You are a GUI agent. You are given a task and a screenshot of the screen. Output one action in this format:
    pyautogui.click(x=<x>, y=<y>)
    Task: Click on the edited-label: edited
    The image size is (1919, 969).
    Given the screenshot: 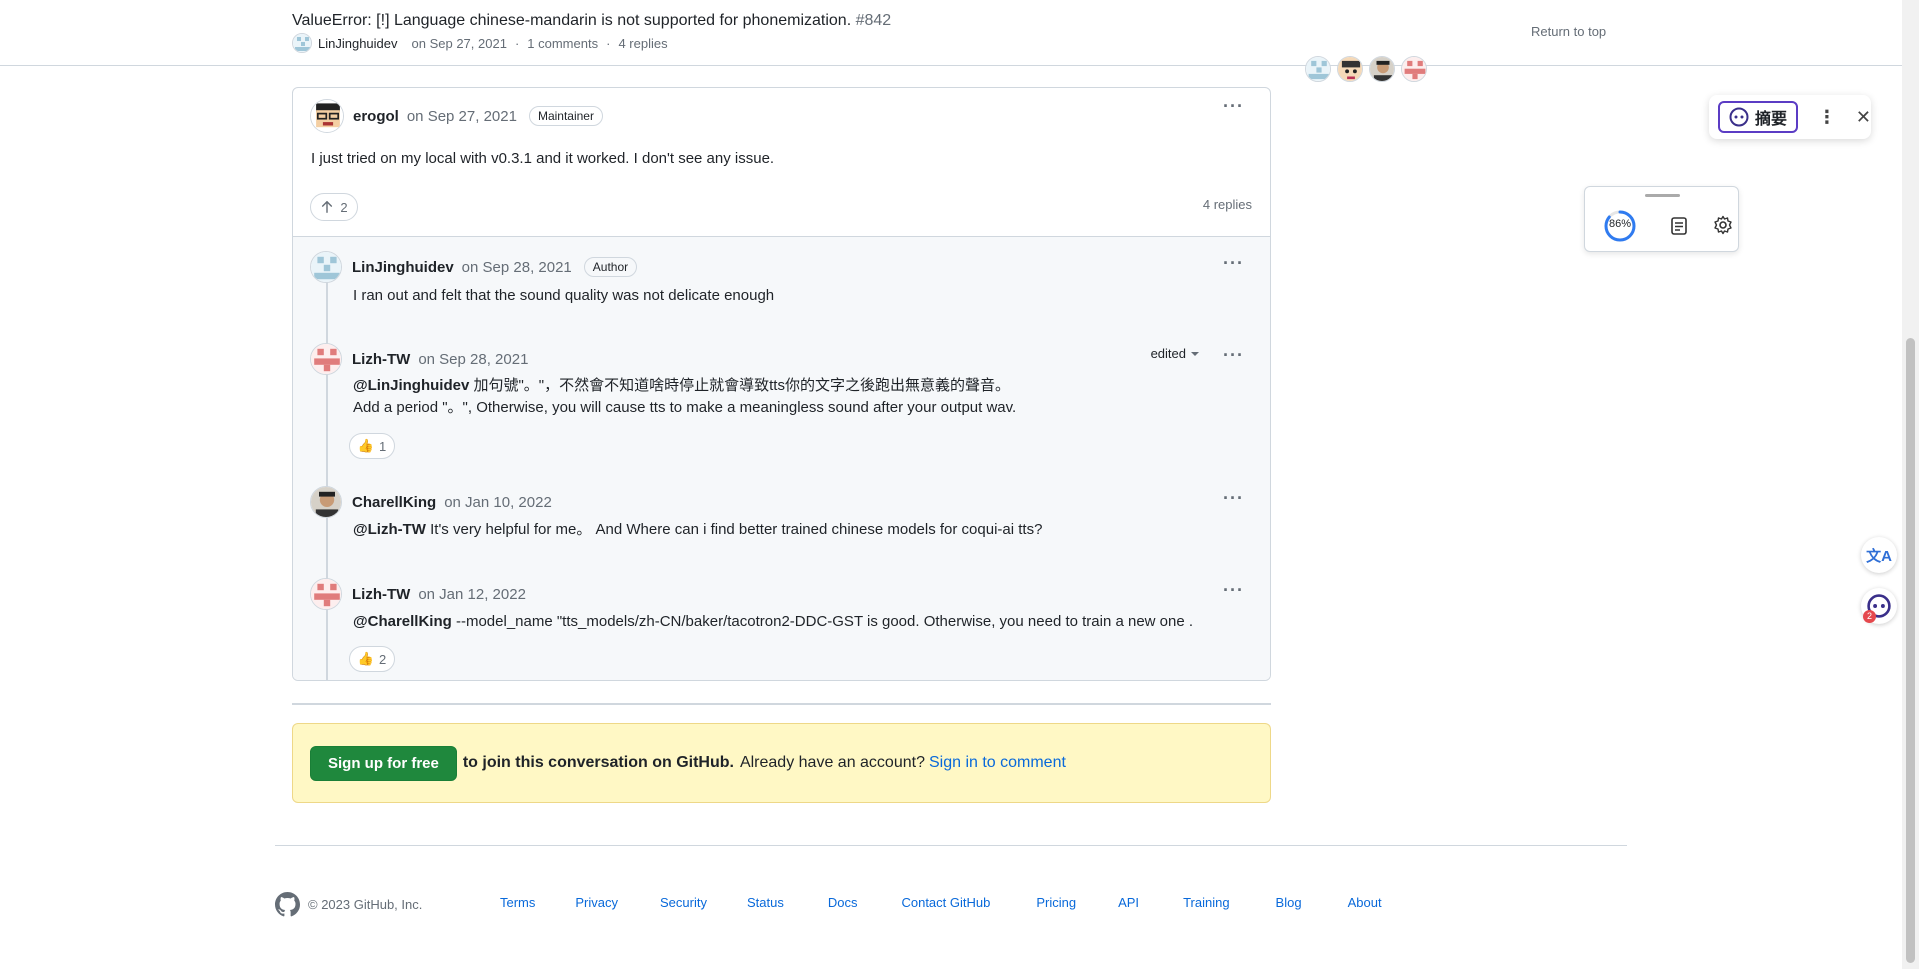 What is the action you would take?
    pyautogui.click(x=1168, y=353)
    